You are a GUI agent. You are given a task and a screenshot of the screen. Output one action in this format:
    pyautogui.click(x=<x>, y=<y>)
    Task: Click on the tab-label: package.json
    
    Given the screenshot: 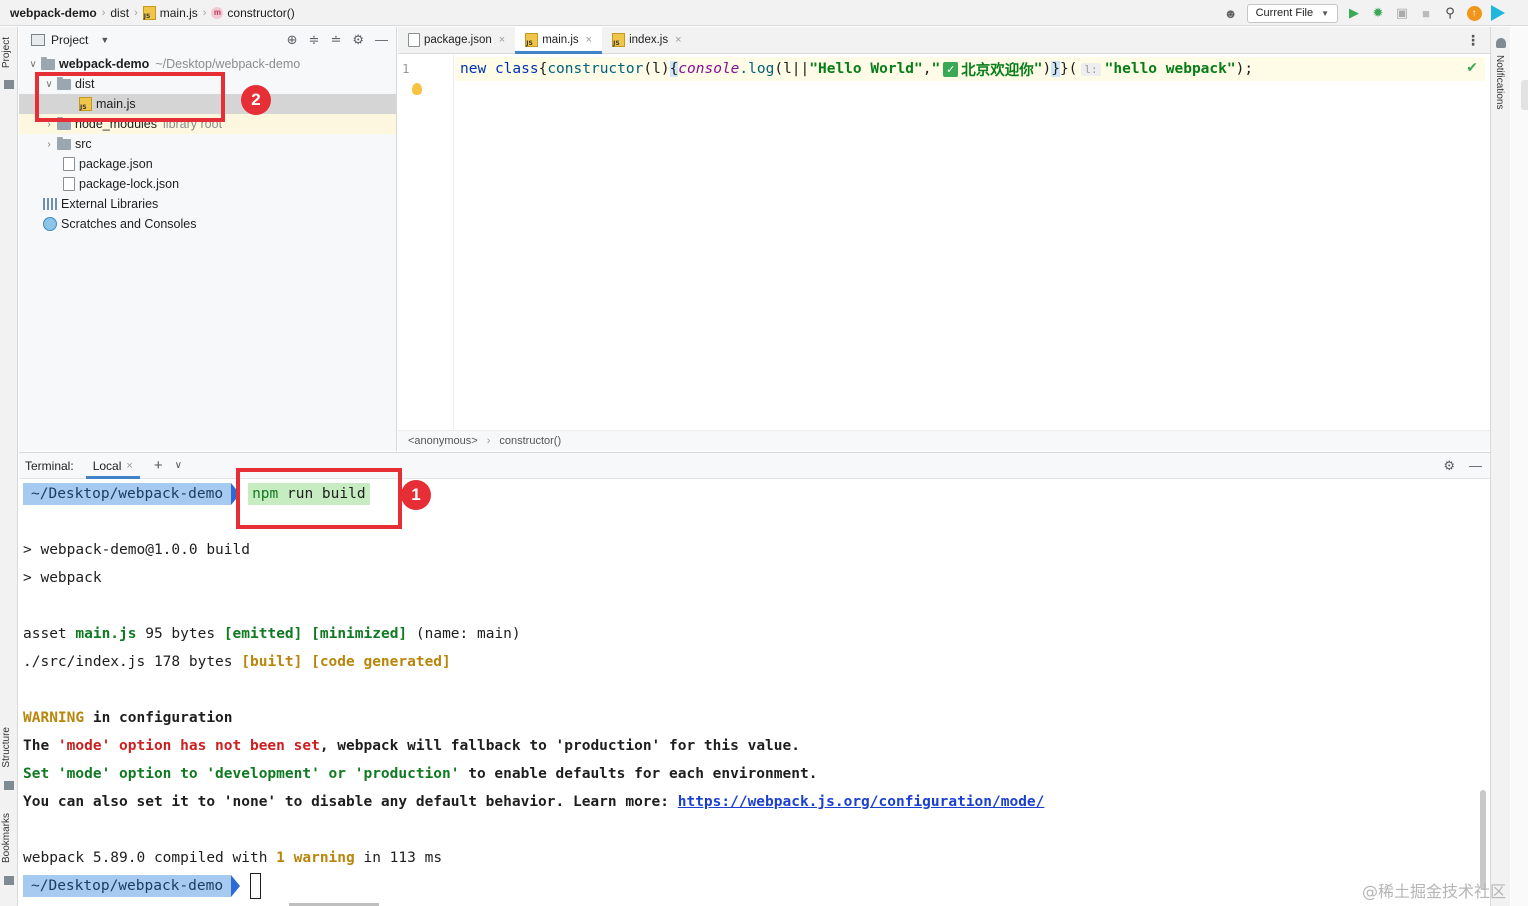 What is the action you would take?
    pyautogui.click(x=458, y=40)
    